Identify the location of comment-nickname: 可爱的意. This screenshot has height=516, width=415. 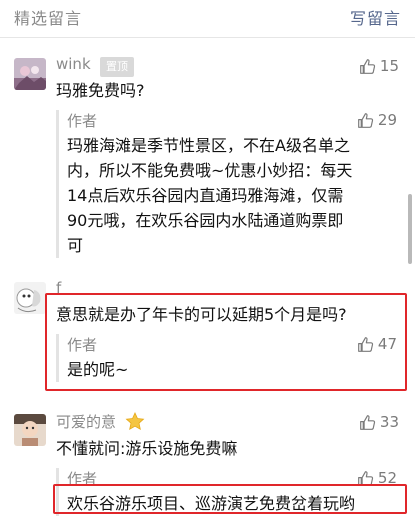
(86, 421).